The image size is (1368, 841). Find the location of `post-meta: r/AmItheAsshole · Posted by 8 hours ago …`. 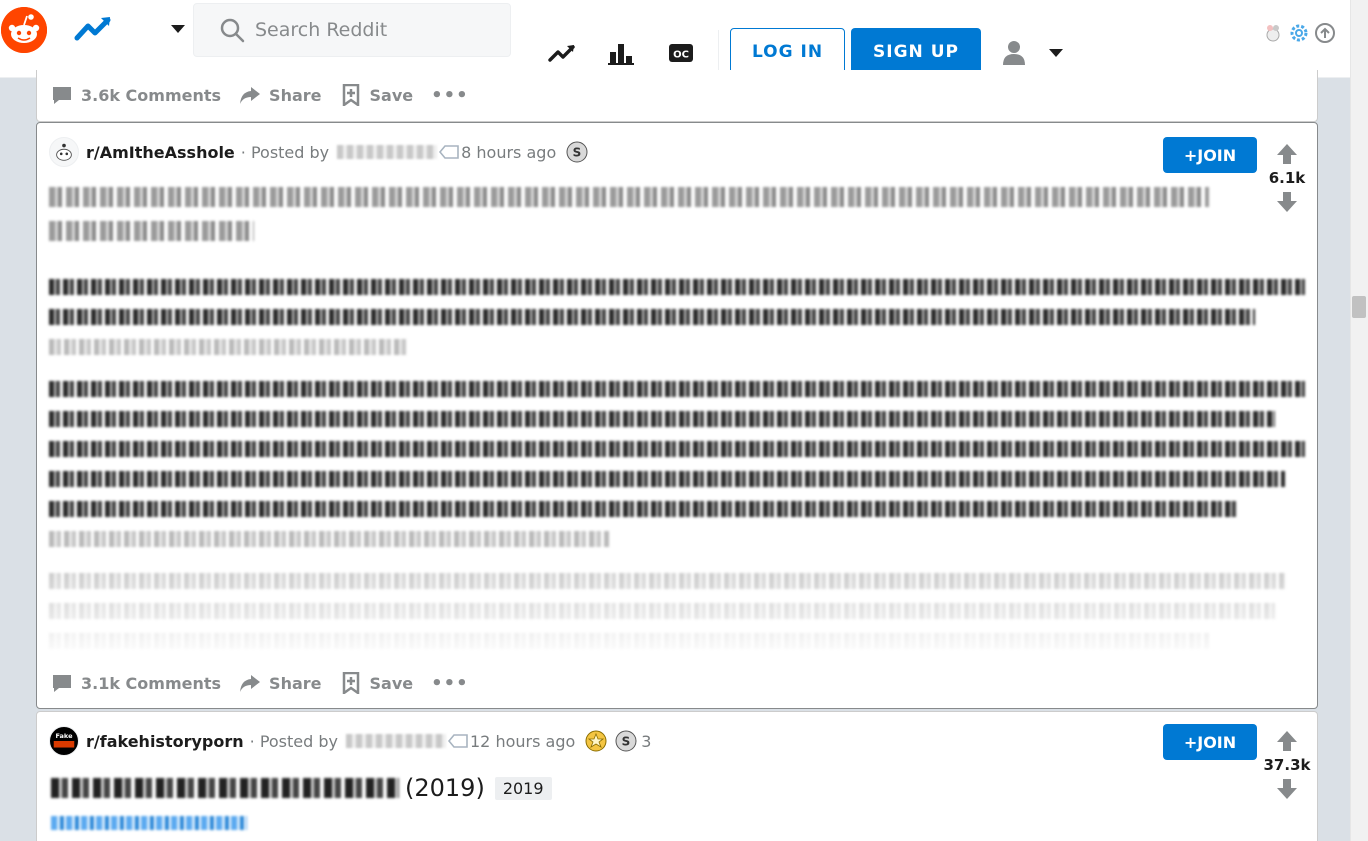

post-meta: r/AmItheAsshole · Posted by 8 hours ago … is located at coordinates (318, 152).